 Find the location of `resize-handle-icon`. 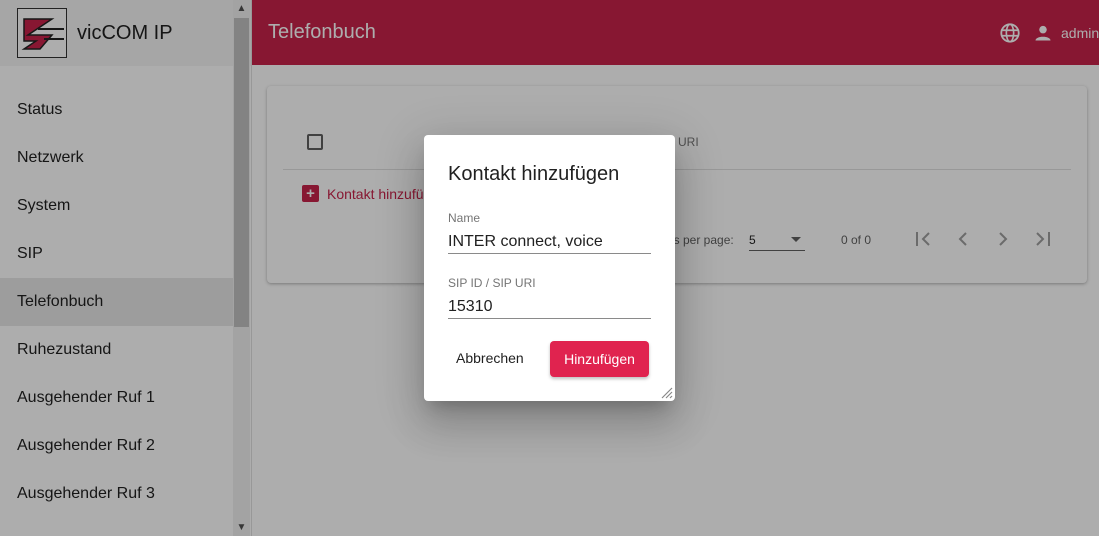

resize-handle-icon is located at coordinates (666, 392).